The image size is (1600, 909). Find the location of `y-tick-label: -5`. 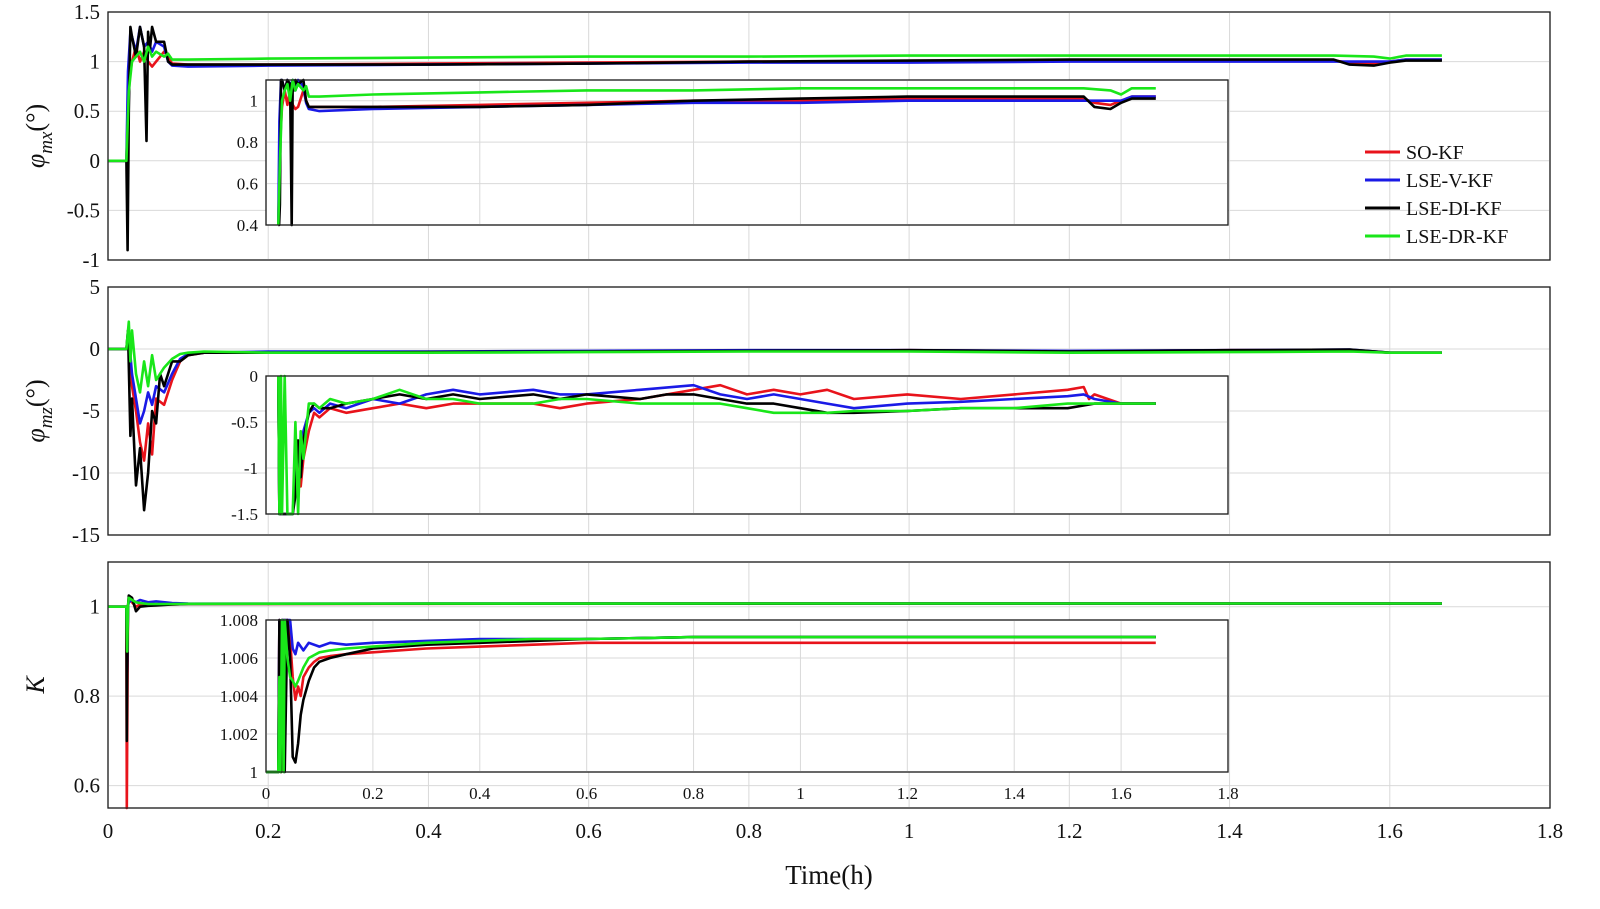

y-tick-label: -5 is located at coordinates (92, 411).